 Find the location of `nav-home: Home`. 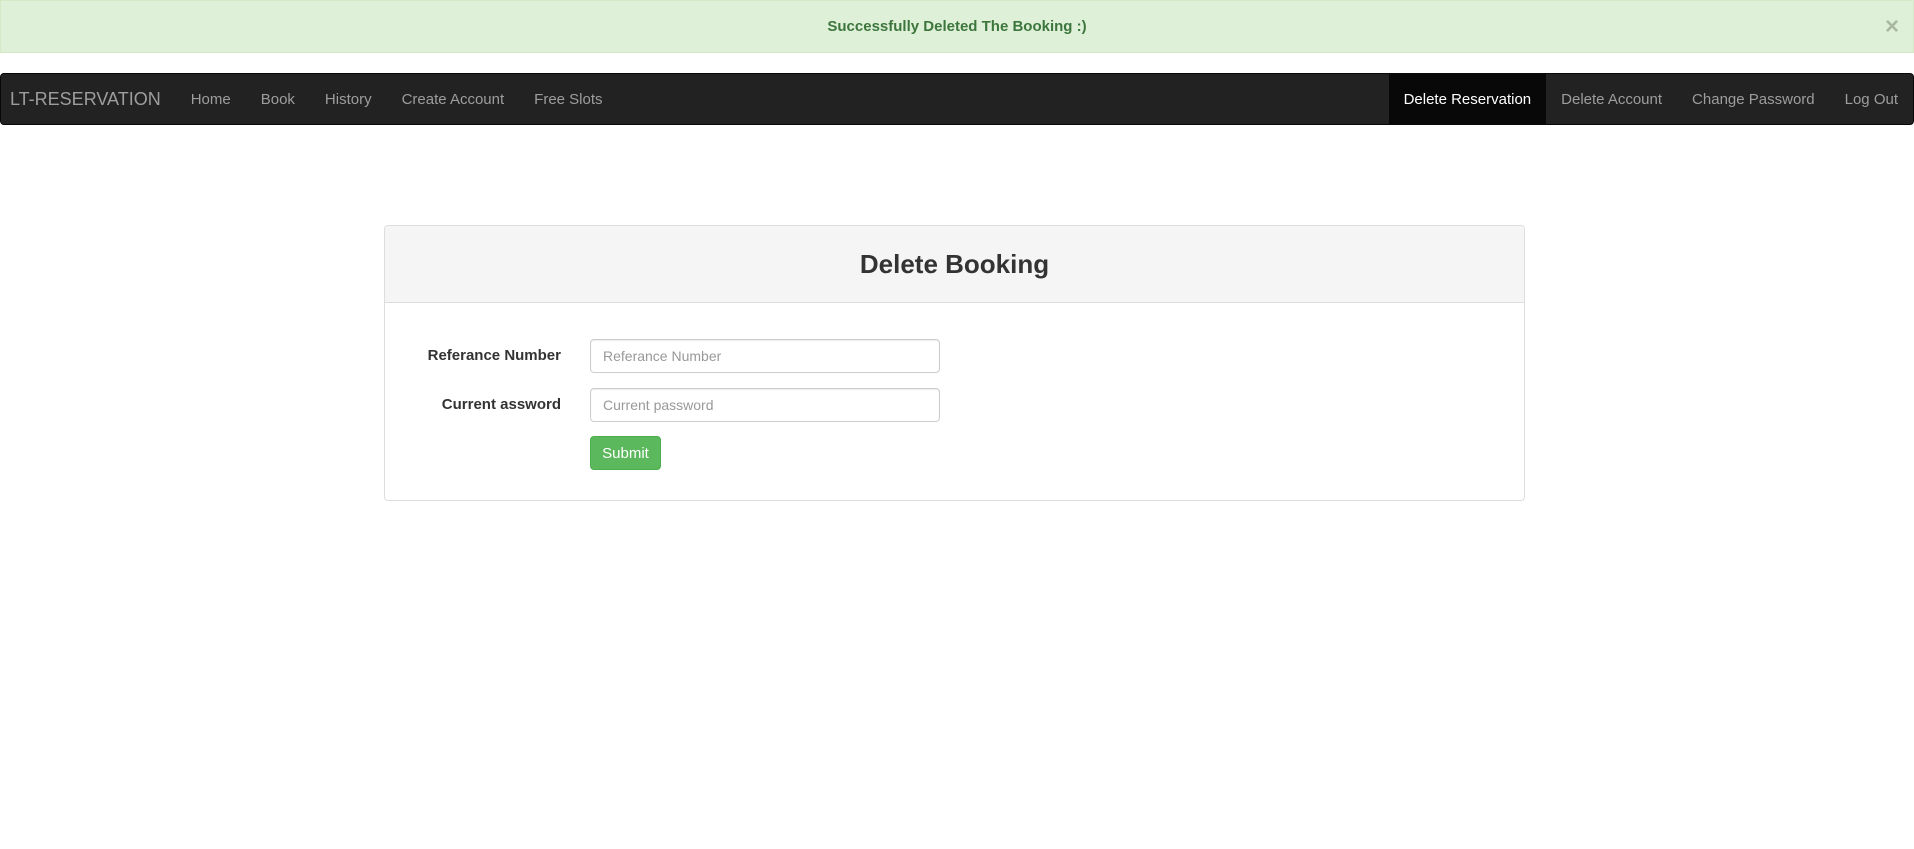

nav-home: Home is located at coordinates (211, 99).